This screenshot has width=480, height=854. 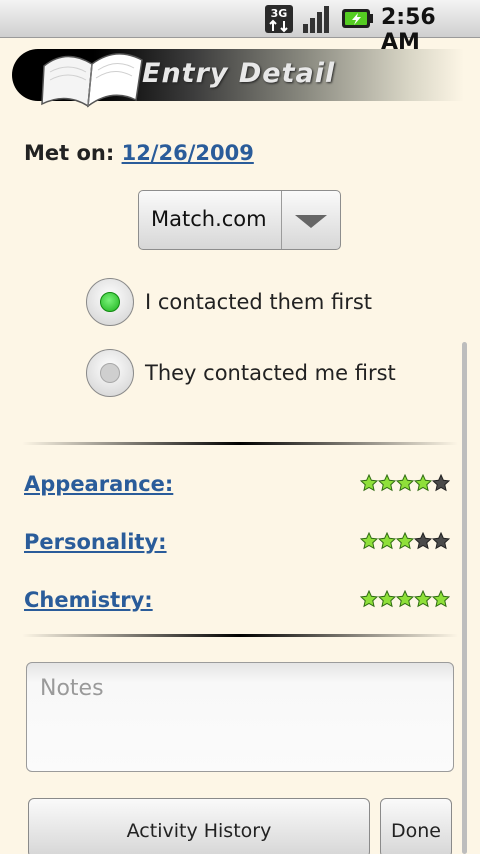 I want to click on notes-placeholder: Notes, so click(x=72, y=688).